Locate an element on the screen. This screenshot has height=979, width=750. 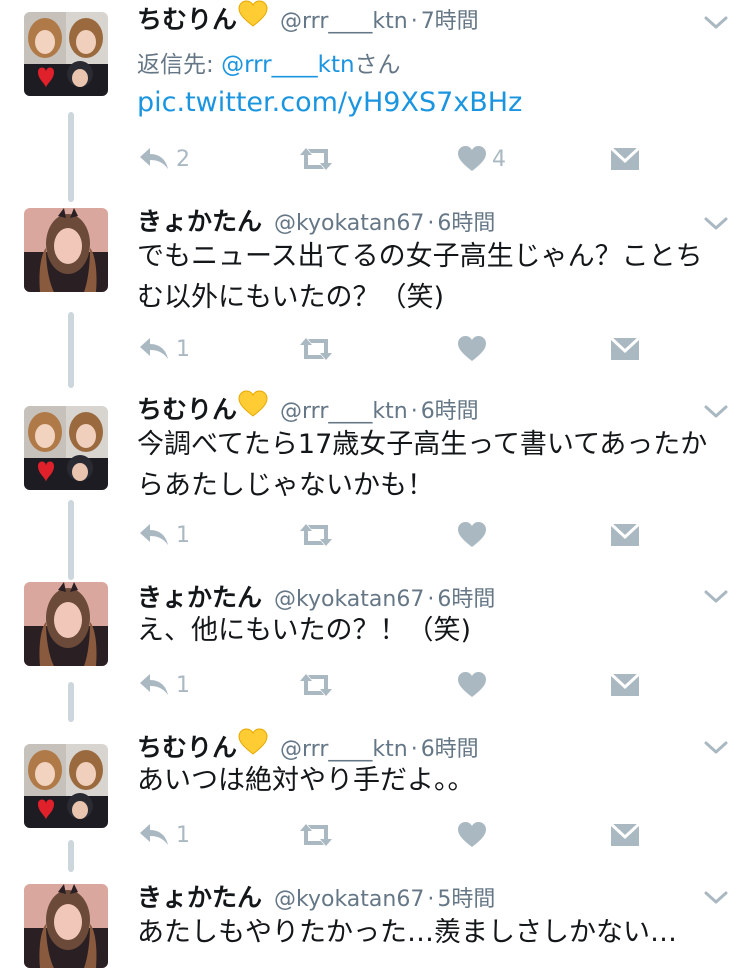
reply-to-prefix: 返信先: is located at coordinates (179, 65).